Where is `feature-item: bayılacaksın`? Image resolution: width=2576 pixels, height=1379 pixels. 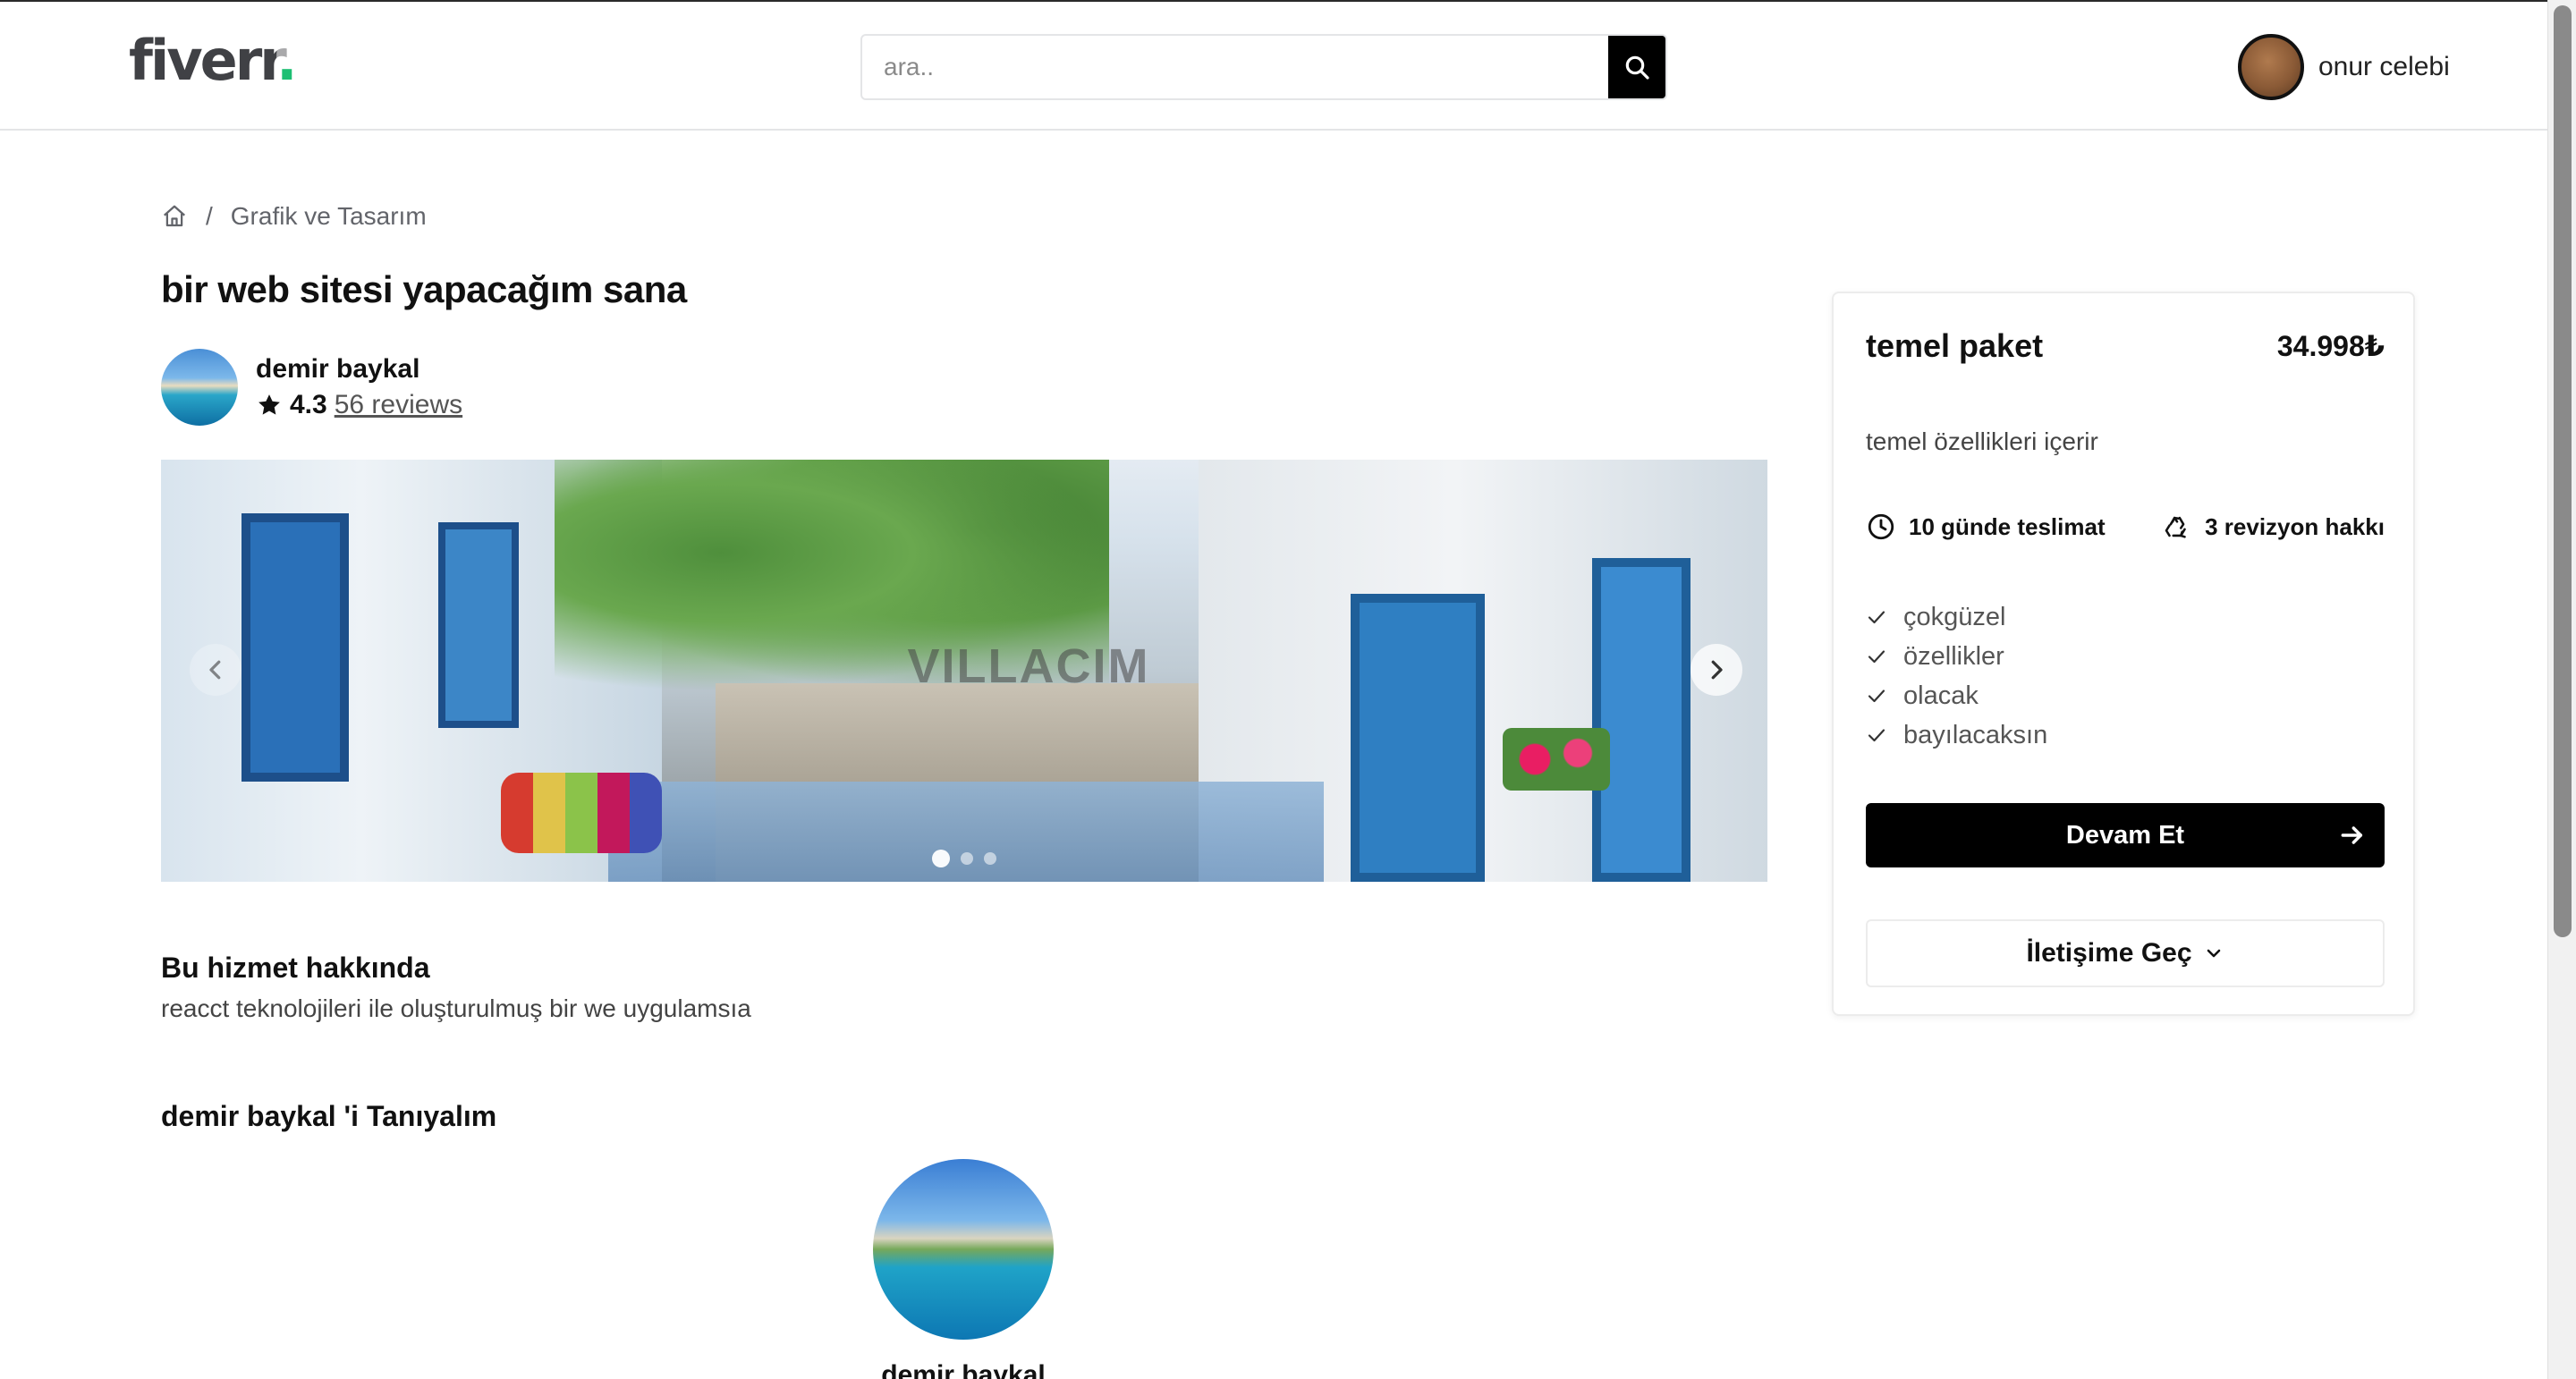
feature-item: bayılacaksın is located at coordinates (1956, 735).